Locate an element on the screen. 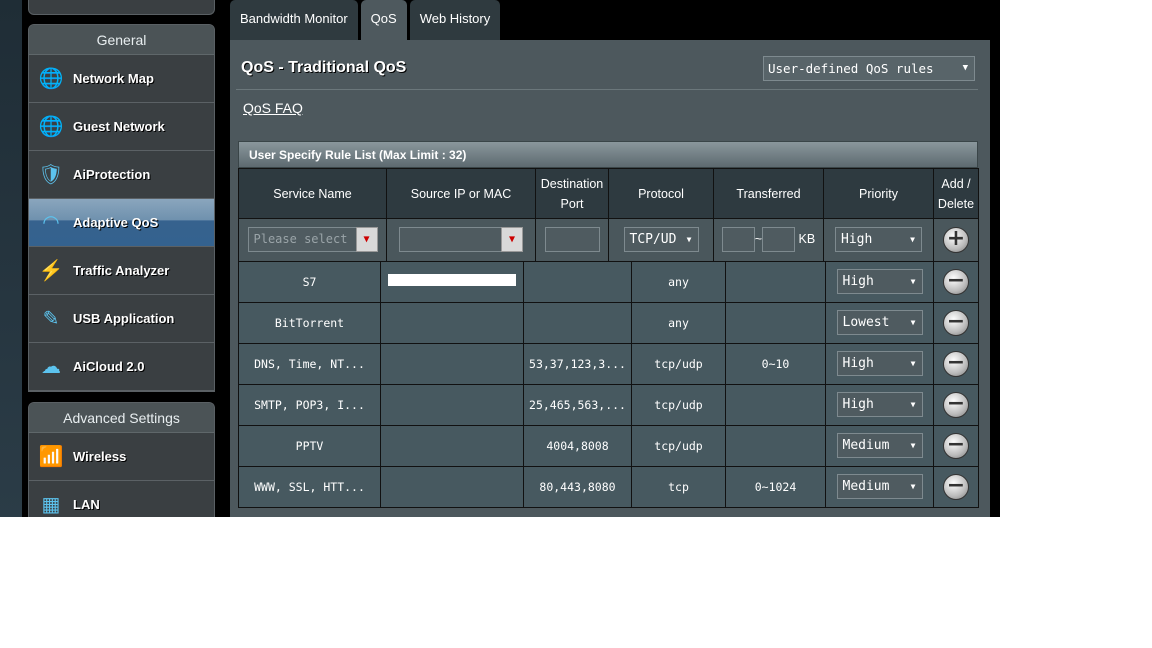  tab-qos: QoS is located at coordinates (383, 20).